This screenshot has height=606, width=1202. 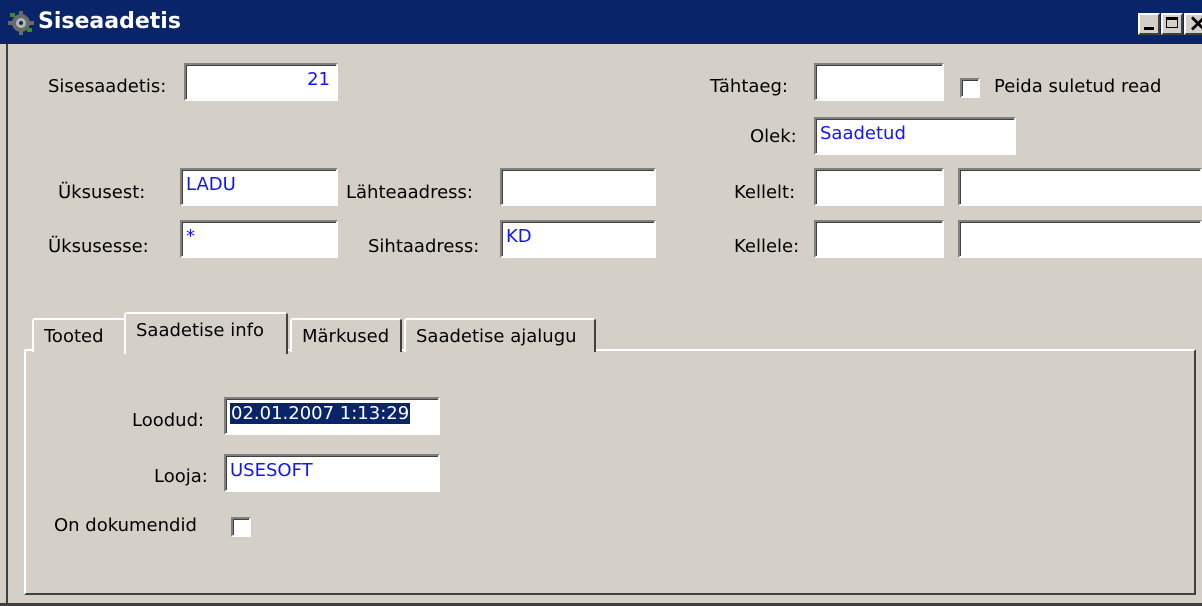 What do you see at coordinates (107, 86) in the screenshot?
I see `sisesaadetis-label: Sisesaadetis:` at bounding box center [107, 86].